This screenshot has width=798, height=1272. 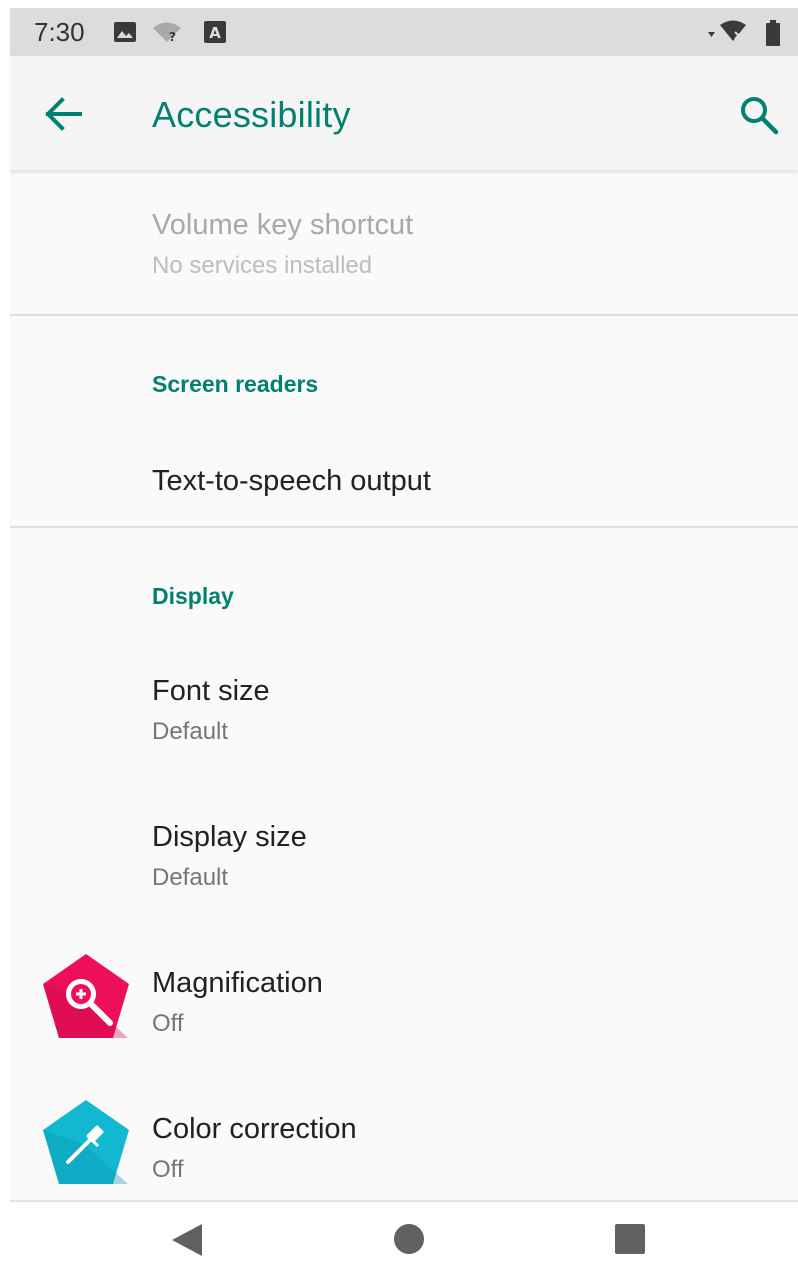 I want to click on navigation-bar, so click(x=404, y=1236).